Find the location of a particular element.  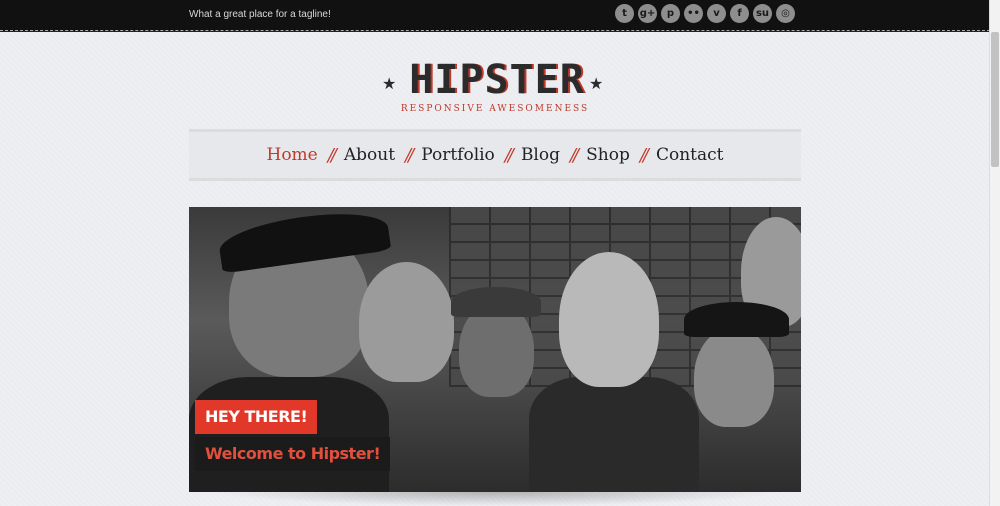

dribbble-icon: ◎ is located at coordinates (785, 13).